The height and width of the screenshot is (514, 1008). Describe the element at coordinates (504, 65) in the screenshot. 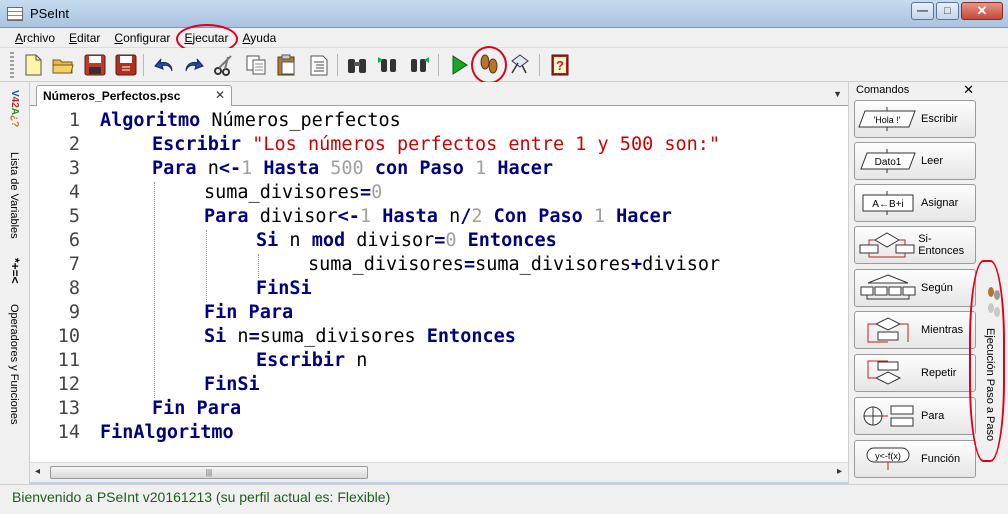

I see `toolbar: ?` at that location.